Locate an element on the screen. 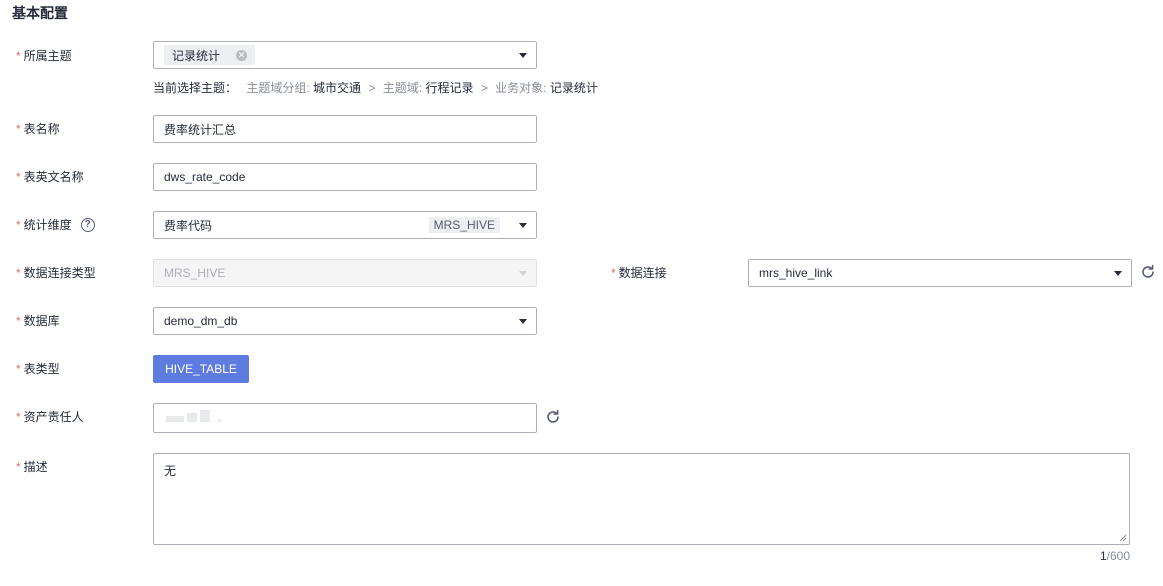 Image resolution: width=1163 pixels, height=586 pixels. connection-select: mrs_hive_link is located at coordinates (940, 273).